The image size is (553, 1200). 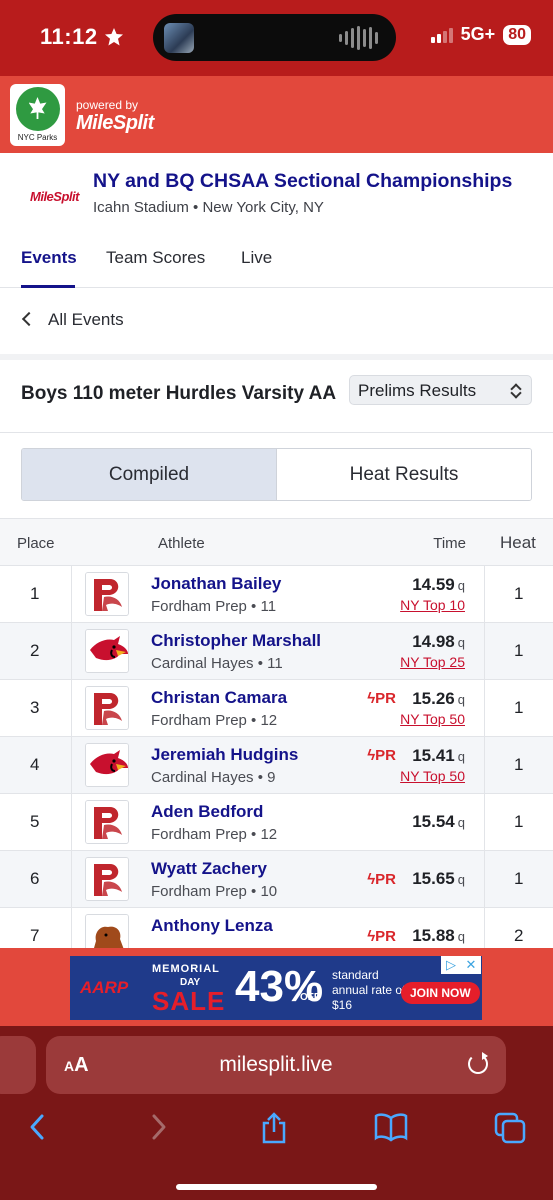 What do you see at coordinates (274, 1128) in the screenshot?
I see `share-icon` at bounding box center [274, 1128].